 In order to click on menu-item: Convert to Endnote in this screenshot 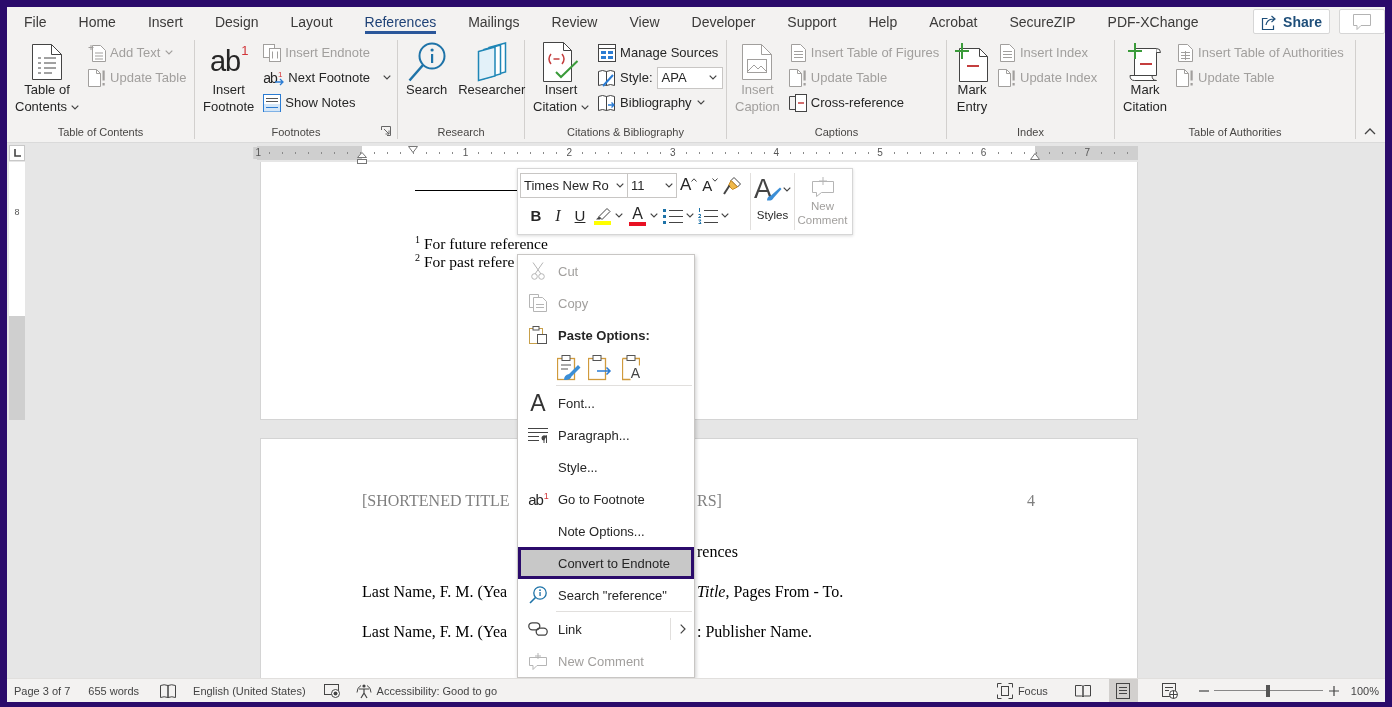, I will do `click(606, 563)`.